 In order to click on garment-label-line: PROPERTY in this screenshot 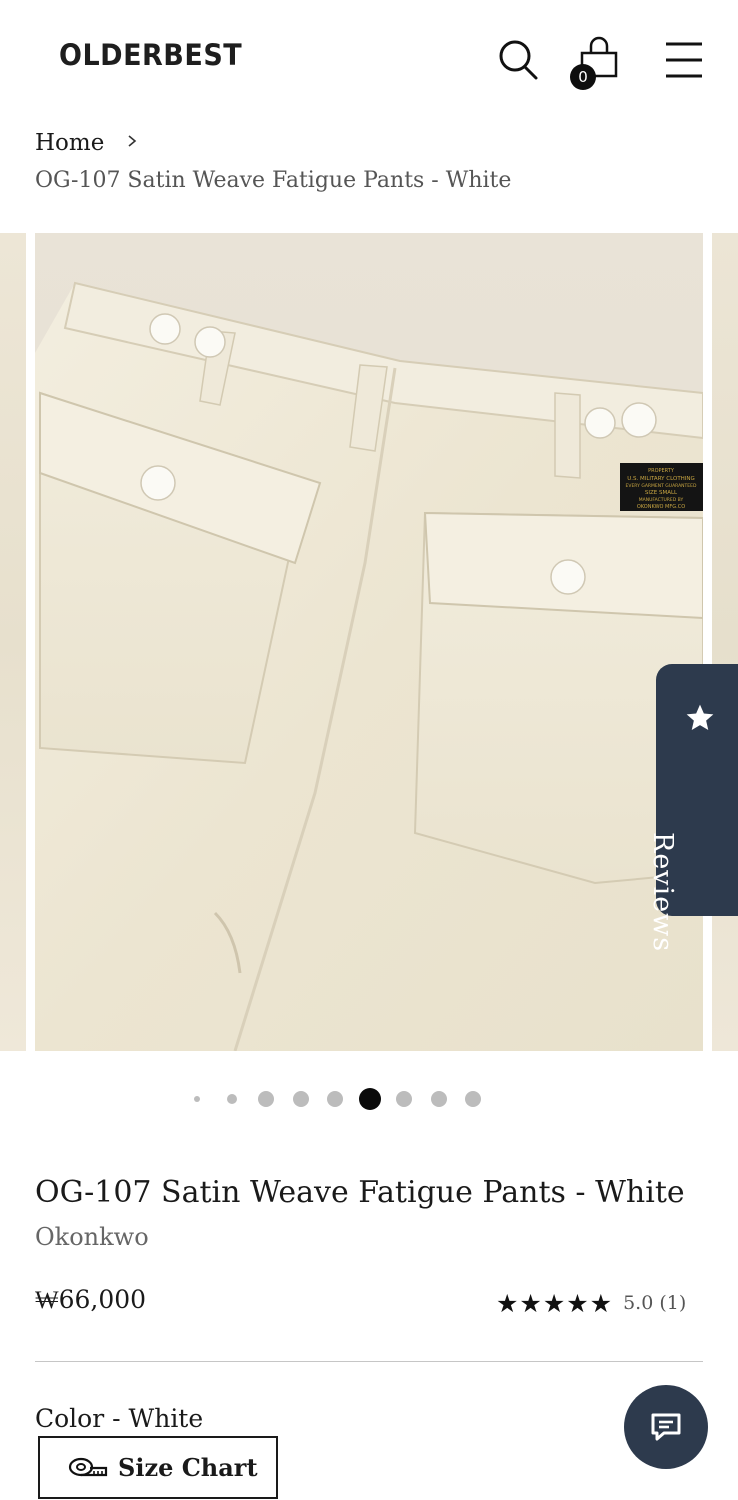, I will do `click(661, 471)`.